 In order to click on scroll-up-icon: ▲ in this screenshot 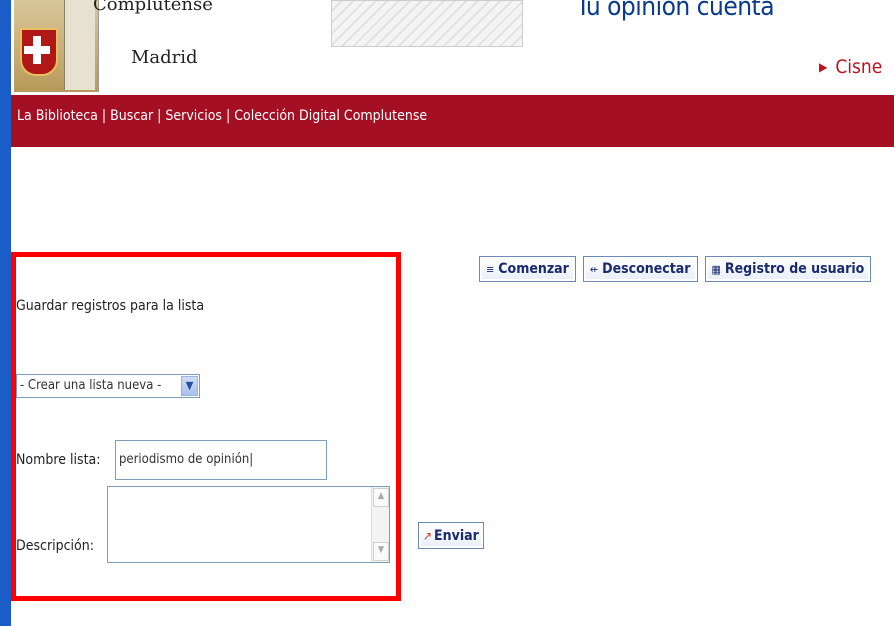, I will do `click(381, 497)`.